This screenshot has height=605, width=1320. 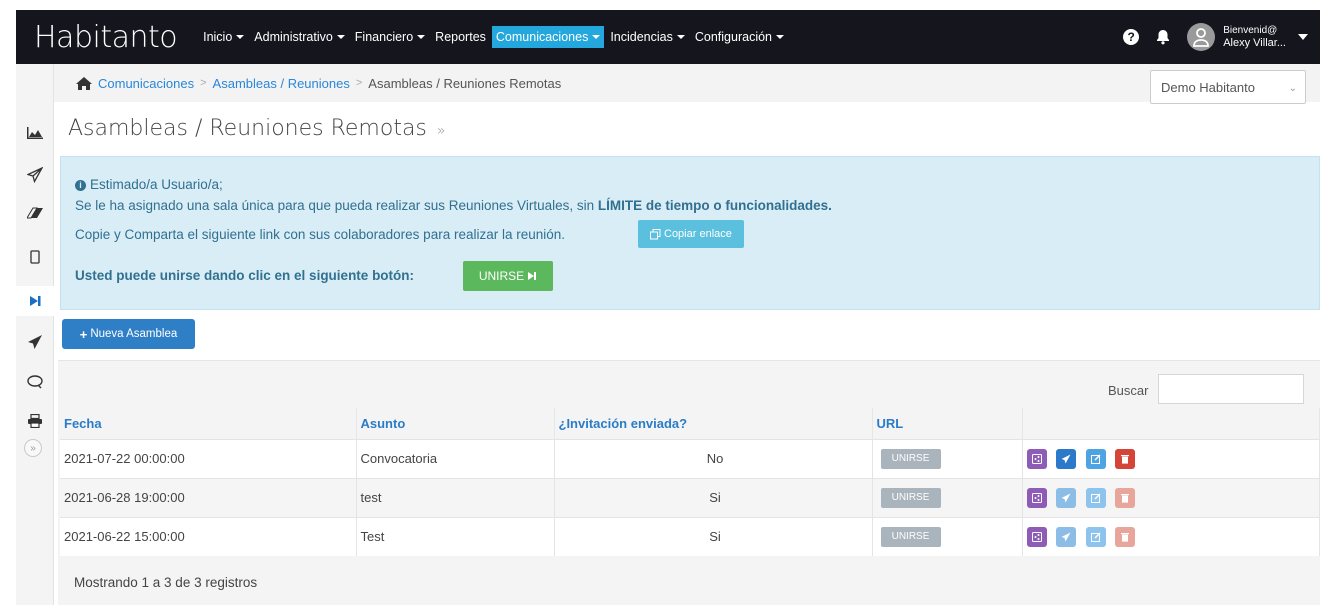 I want to click on nav-item-administrativo: Administrativo, so click(x=299, y=37).